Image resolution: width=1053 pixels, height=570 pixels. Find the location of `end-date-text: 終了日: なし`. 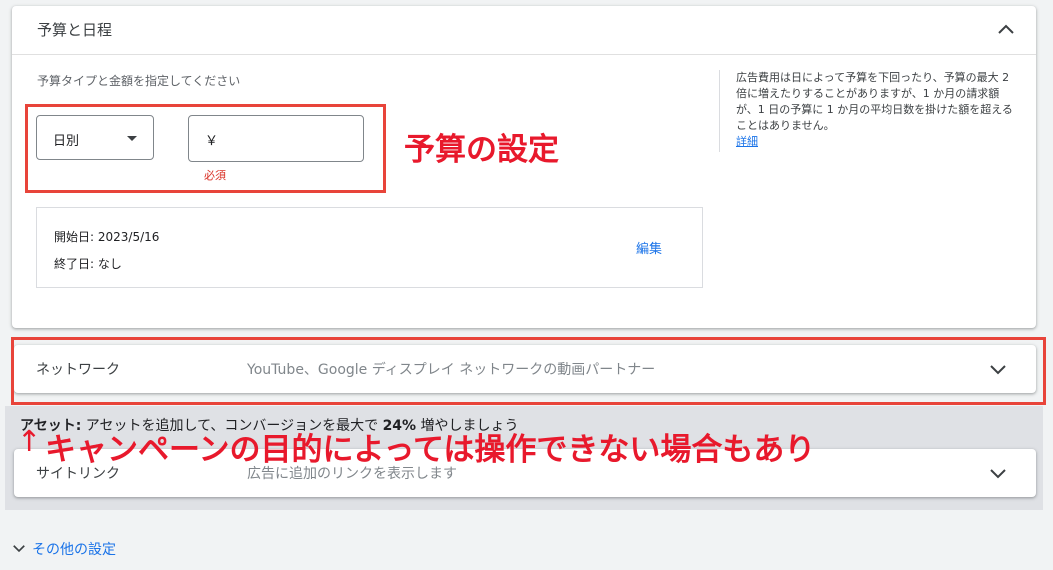

end-date-text: 終了日: なし is located at coordinates (88, 264).